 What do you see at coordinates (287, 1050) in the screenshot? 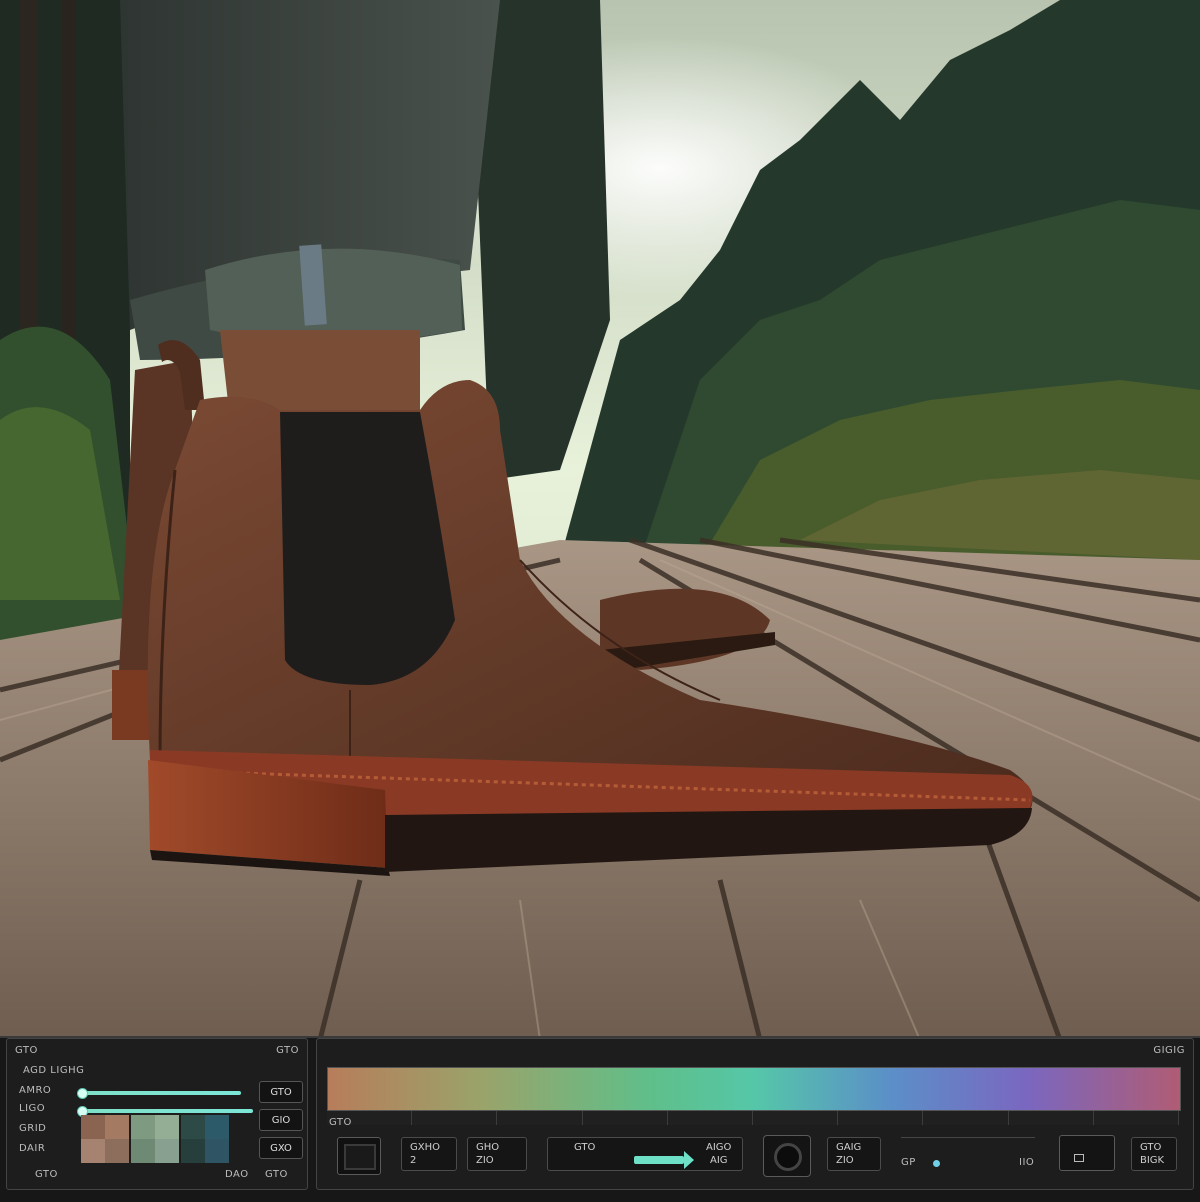
I see `panel-corner-value: GTO` at bounding box center [287, 1050].